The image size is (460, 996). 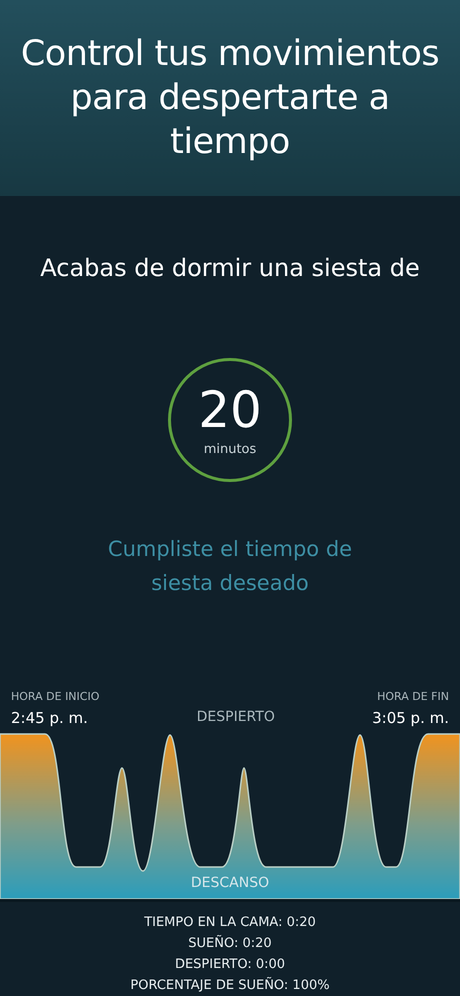 What do you see at coordinates (230, 944) in the screenshot?
I see `stat-line: SUEÑO: 0:20` at bounding box center [230, 944].